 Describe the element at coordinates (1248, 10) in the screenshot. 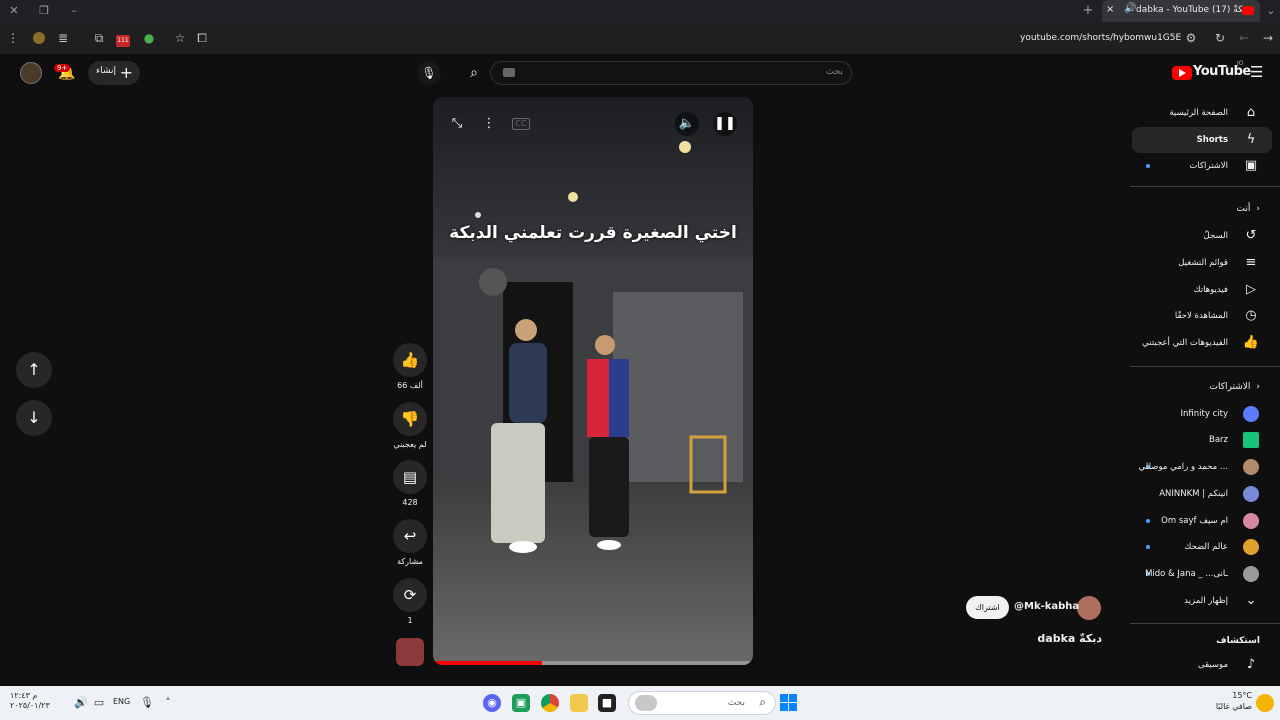

I see `youtube-favicon-icon` at that location.